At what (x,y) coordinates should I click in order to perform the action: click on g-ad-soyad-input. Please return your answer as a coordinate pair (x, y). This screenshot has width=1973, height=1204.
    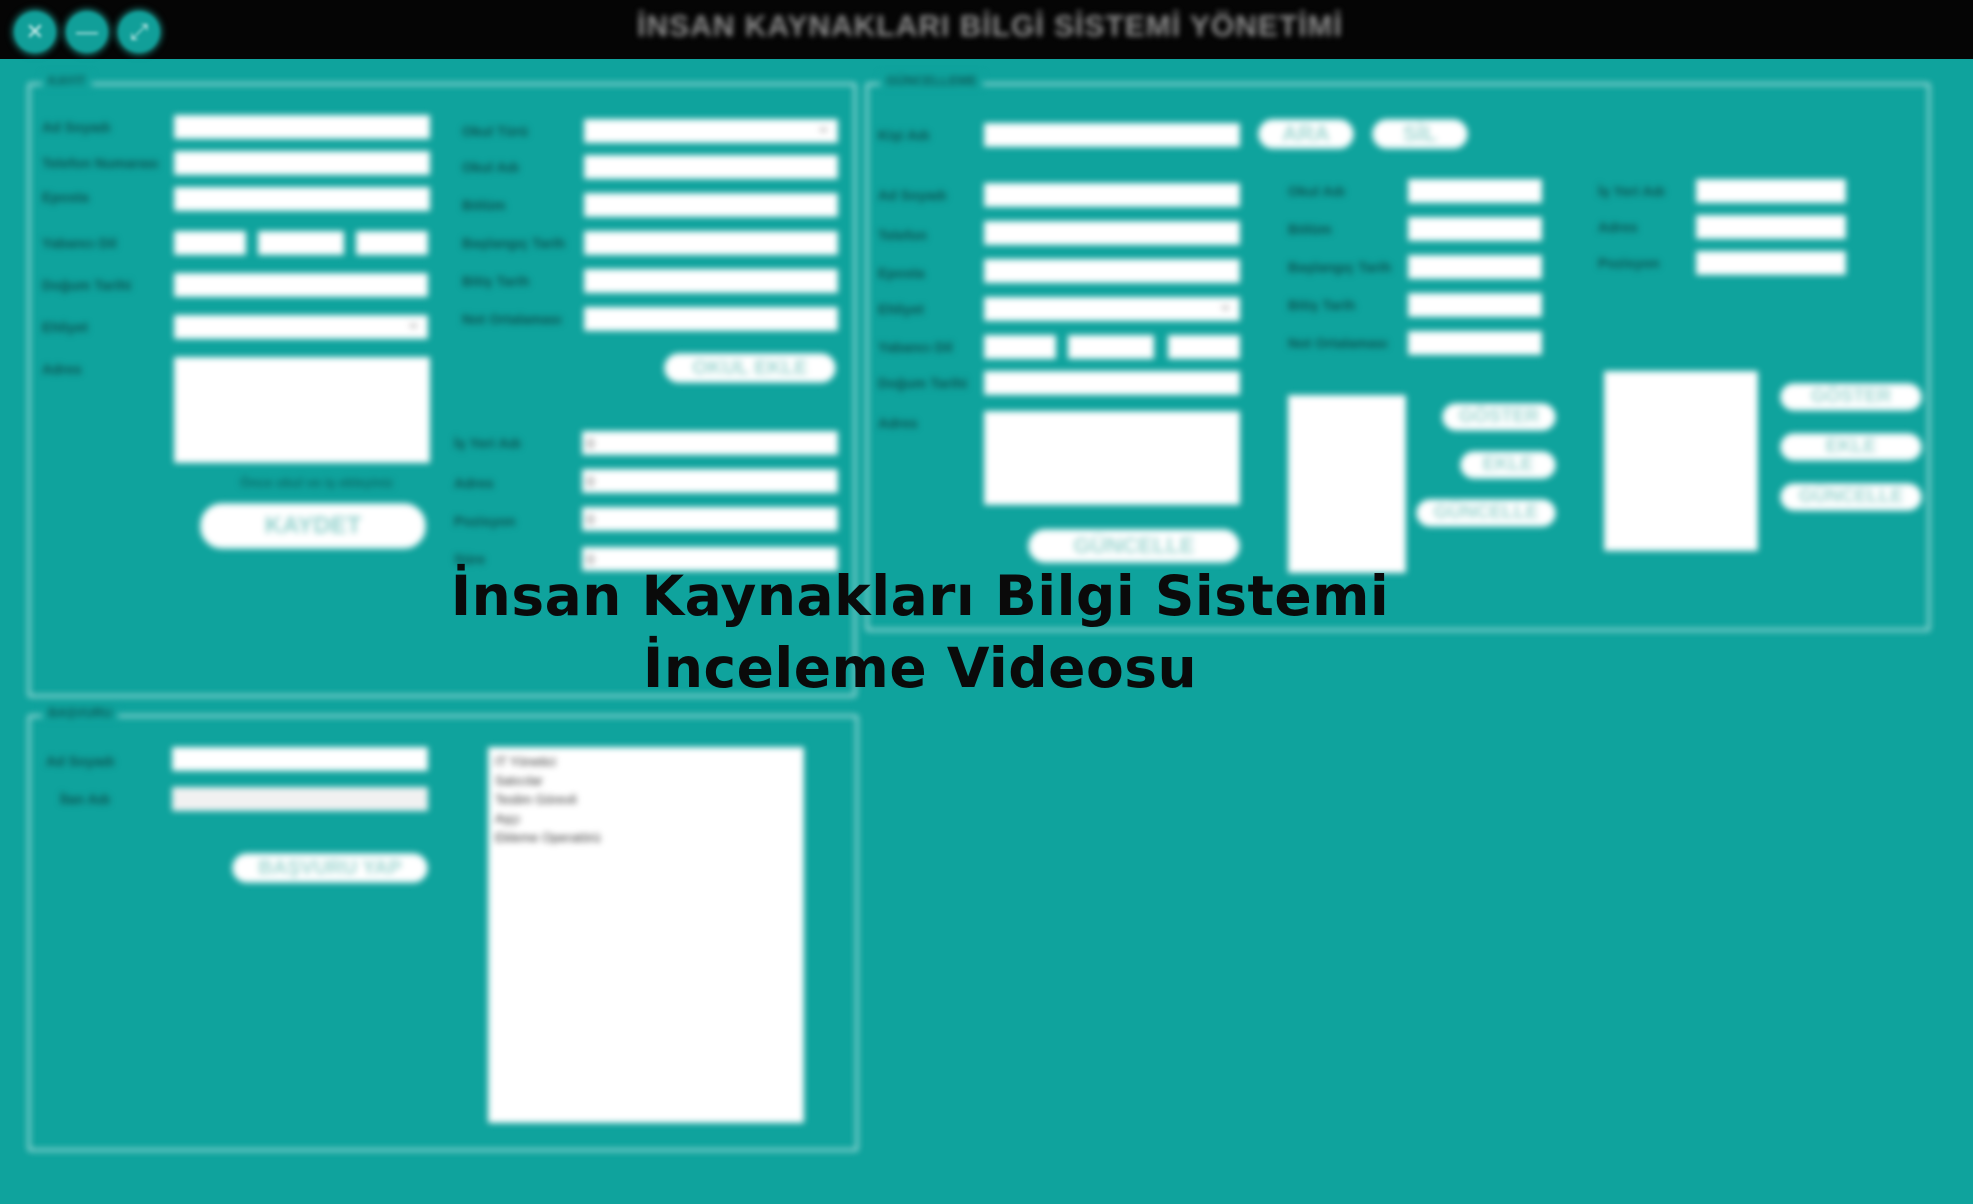
    Looking at the image, I should click on (1112, 195).